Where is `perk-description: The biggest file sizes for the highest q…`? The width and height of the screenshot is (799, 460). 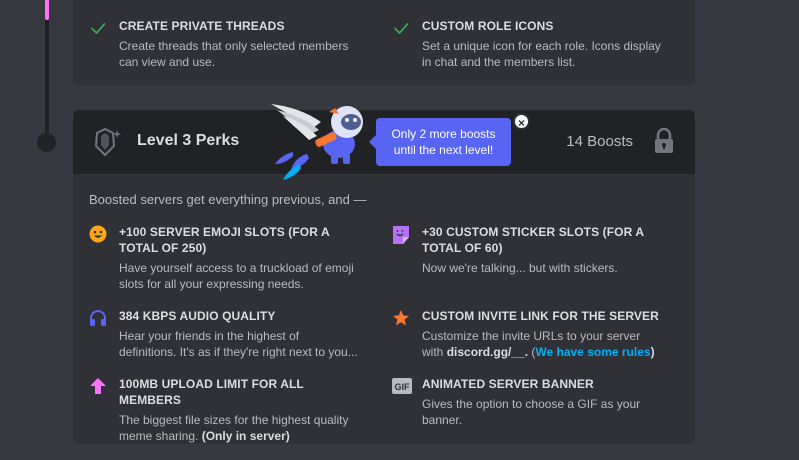 perk-description: The biggest file sizes for the highest q… is located at coordinates (239, 428).